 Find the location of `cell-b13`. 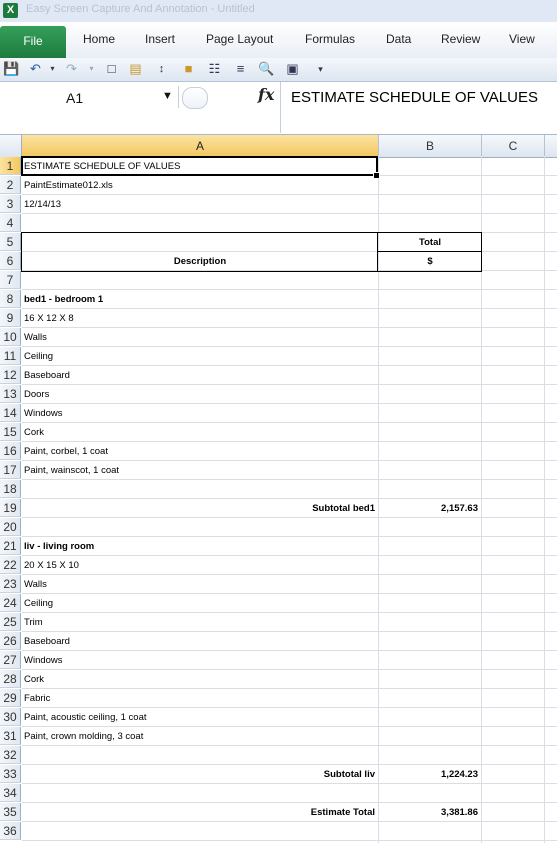

cell-b13 is located at coordinates (428, 394).